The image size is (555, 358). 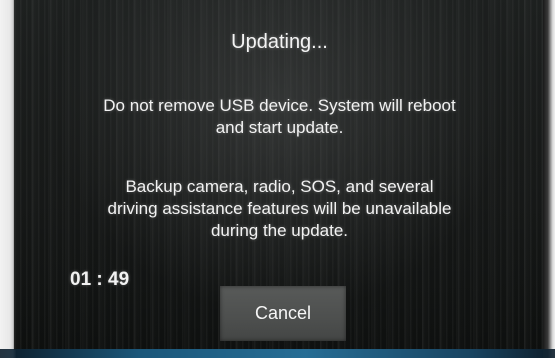 What do you see at coordinates (277, 353) in the screenshot?
I see `bottom-accent-strip` at bounding box center [277, 353].